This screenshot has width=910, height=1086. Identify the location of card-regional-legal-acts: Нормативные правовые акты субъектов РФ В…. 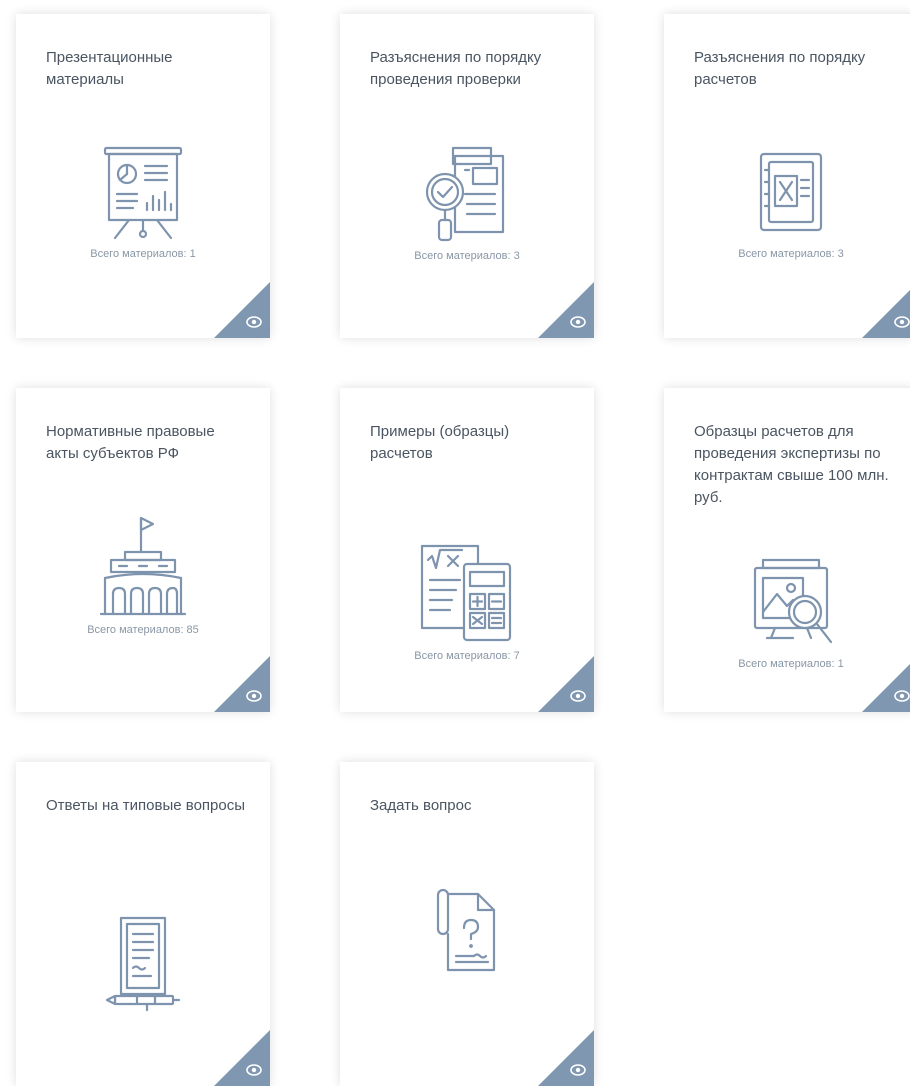
(143, 550).